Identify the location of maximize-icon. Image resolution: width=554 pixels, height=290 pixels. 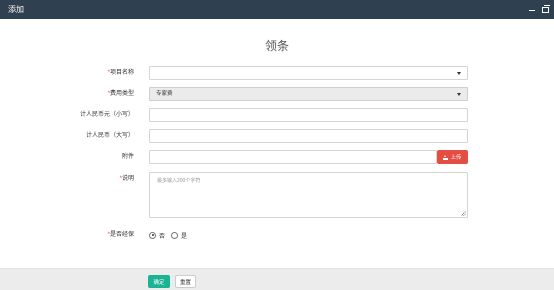
(546, 9).